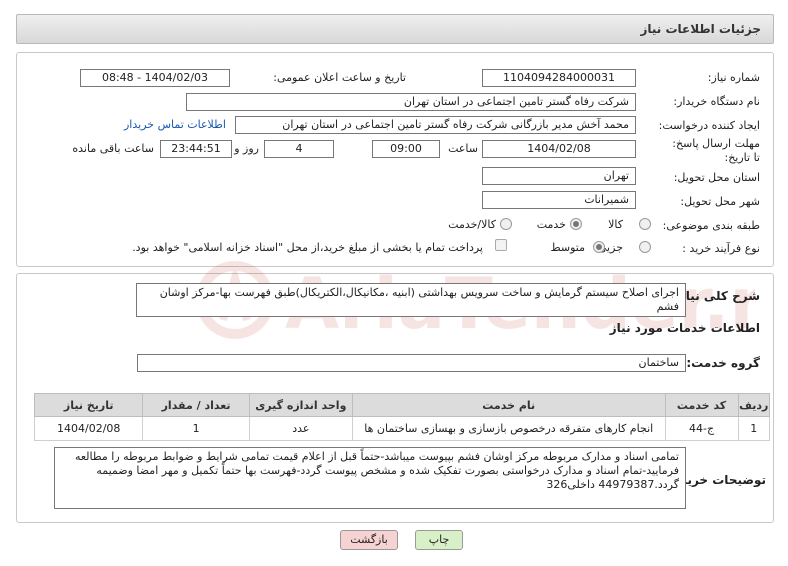  I want to click on province-field: تهران, so click(559, 176).